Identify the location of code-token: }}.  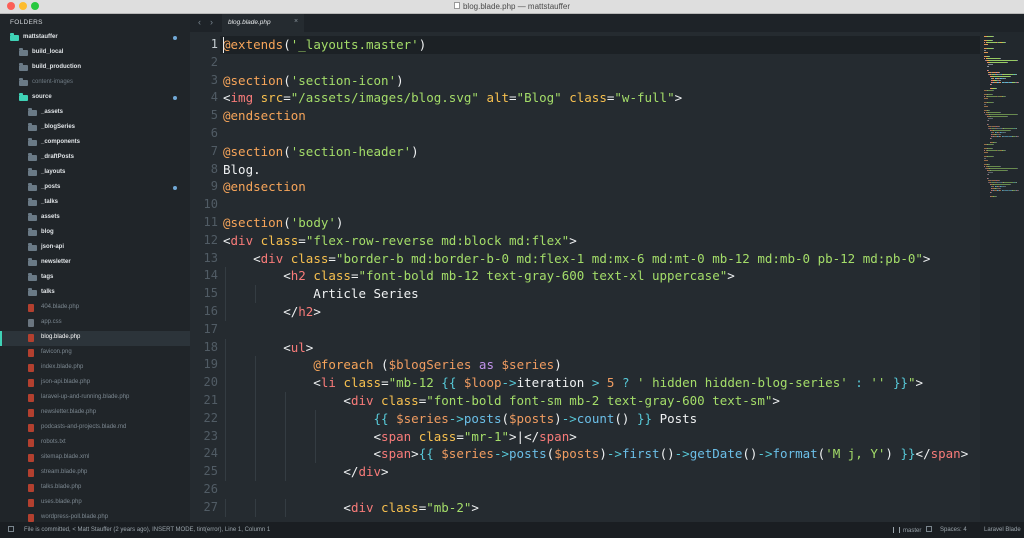
(908, 454).